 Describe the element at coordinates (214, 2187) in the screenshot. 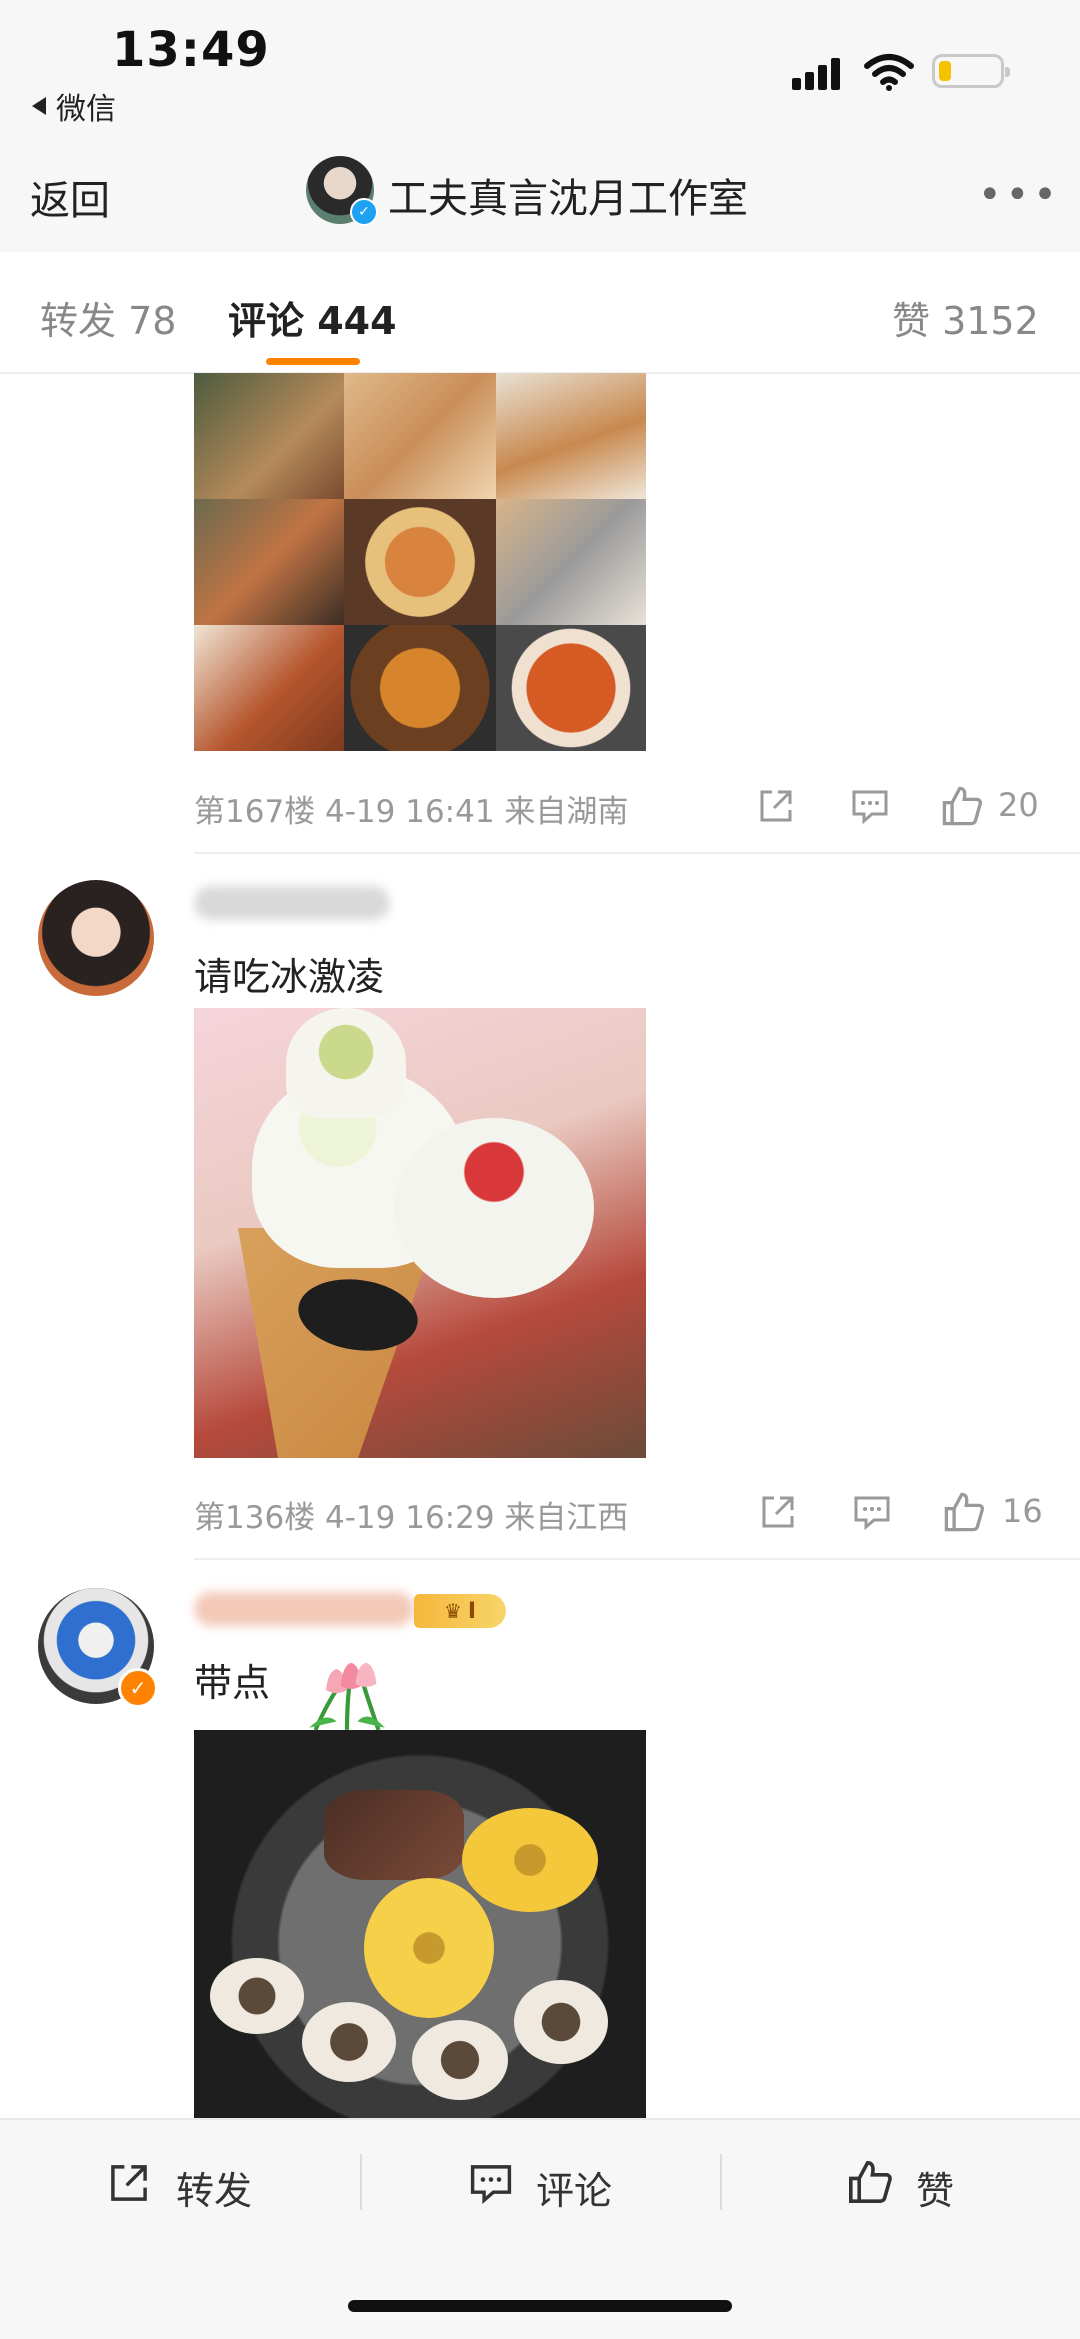

I see `repost-button: 转发` at that location.